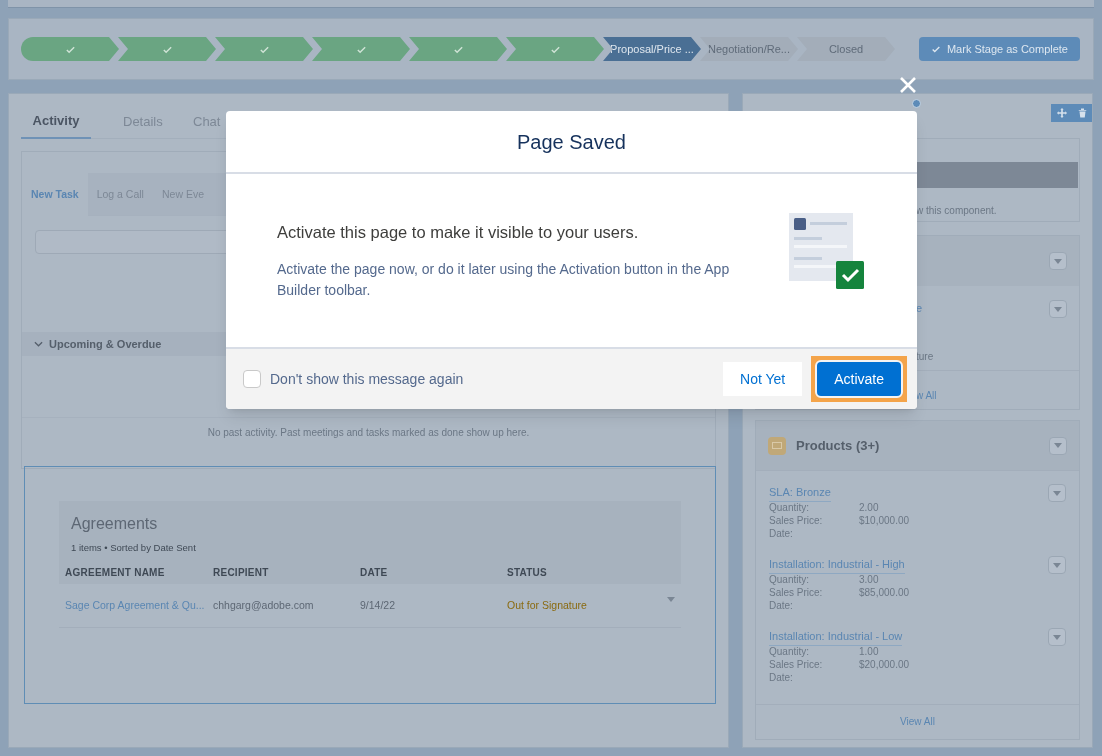 This screenshot has height=756, width=1102. I want to click on mark-complete-button: Mark Stage as Complete, so click(999, 49).